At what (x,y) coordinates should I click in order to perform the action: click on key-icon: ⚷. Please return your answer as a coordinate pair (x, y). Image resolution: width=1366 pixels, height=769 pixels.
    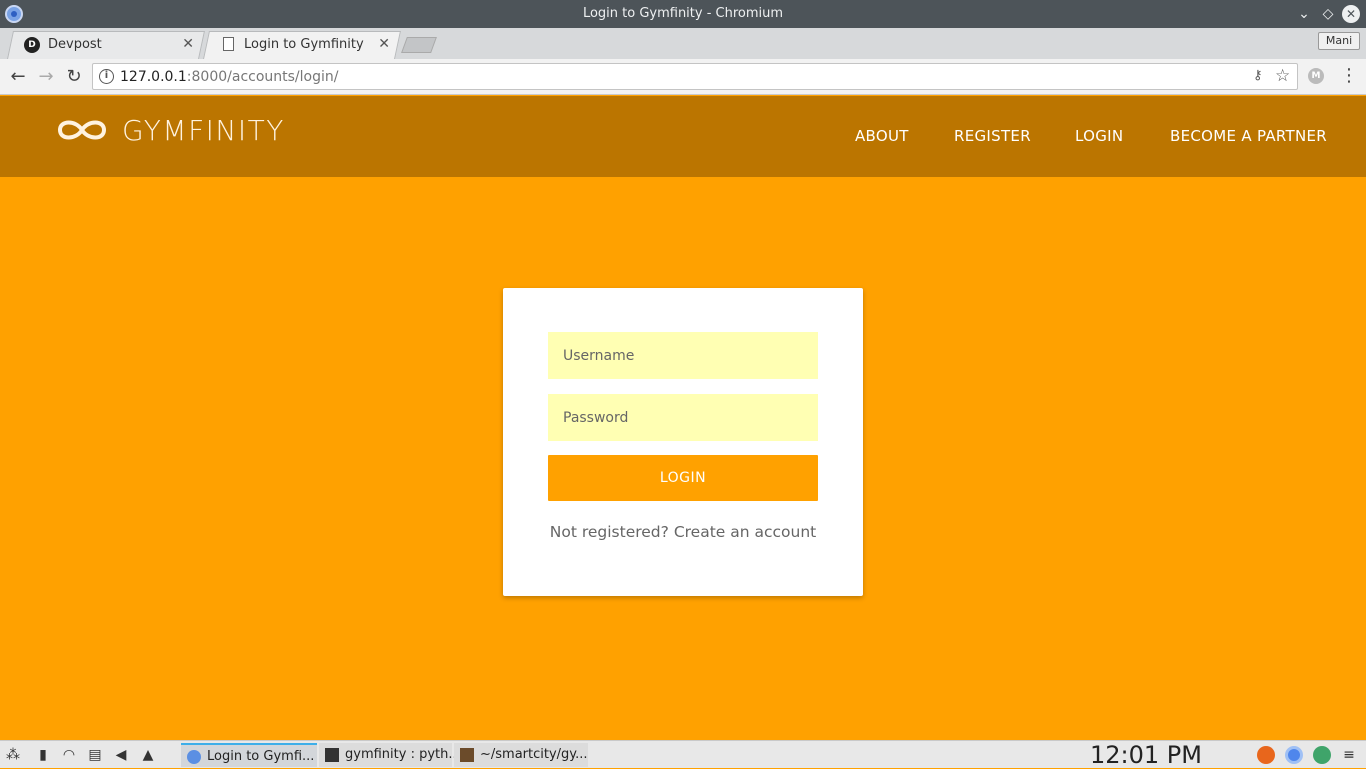
    Looking at the image, I should click on (1258, 75).